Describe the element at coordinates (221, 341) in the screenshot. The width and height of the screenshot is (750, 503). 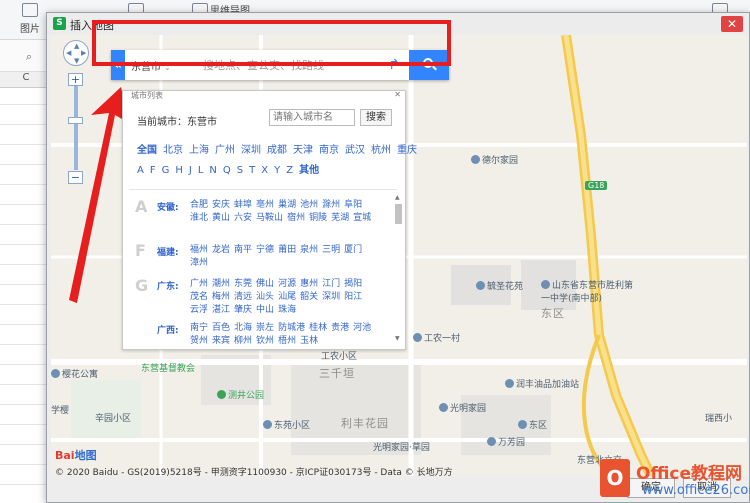
I see `city-link: 来宾` at that location.